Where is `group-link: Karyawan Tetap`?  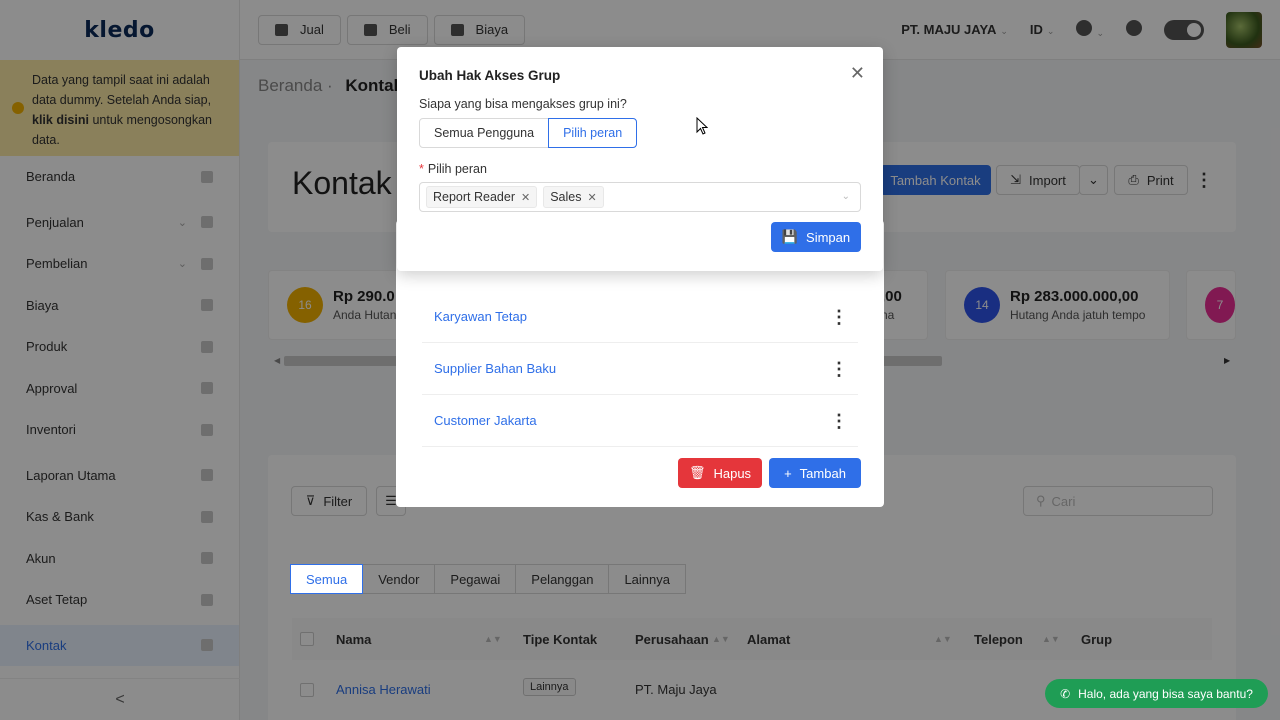
group-link: Karyawan Tetap is located at coordinates (480, 316).